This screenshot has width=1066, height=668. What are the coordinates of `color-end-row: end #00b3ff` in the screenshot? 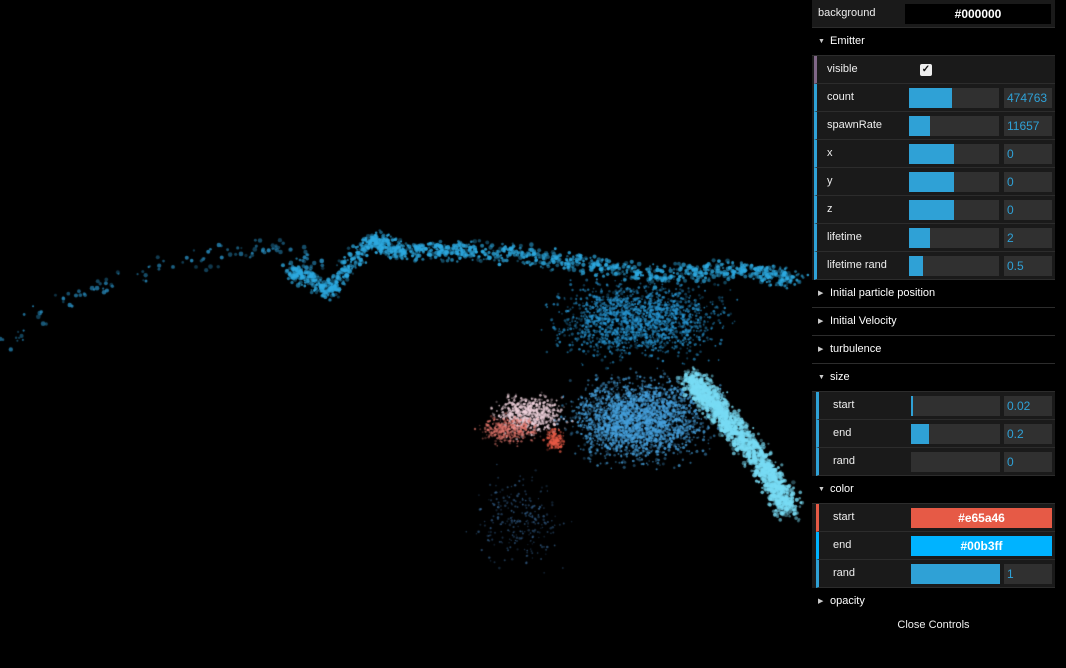 It's located at (935, 546).